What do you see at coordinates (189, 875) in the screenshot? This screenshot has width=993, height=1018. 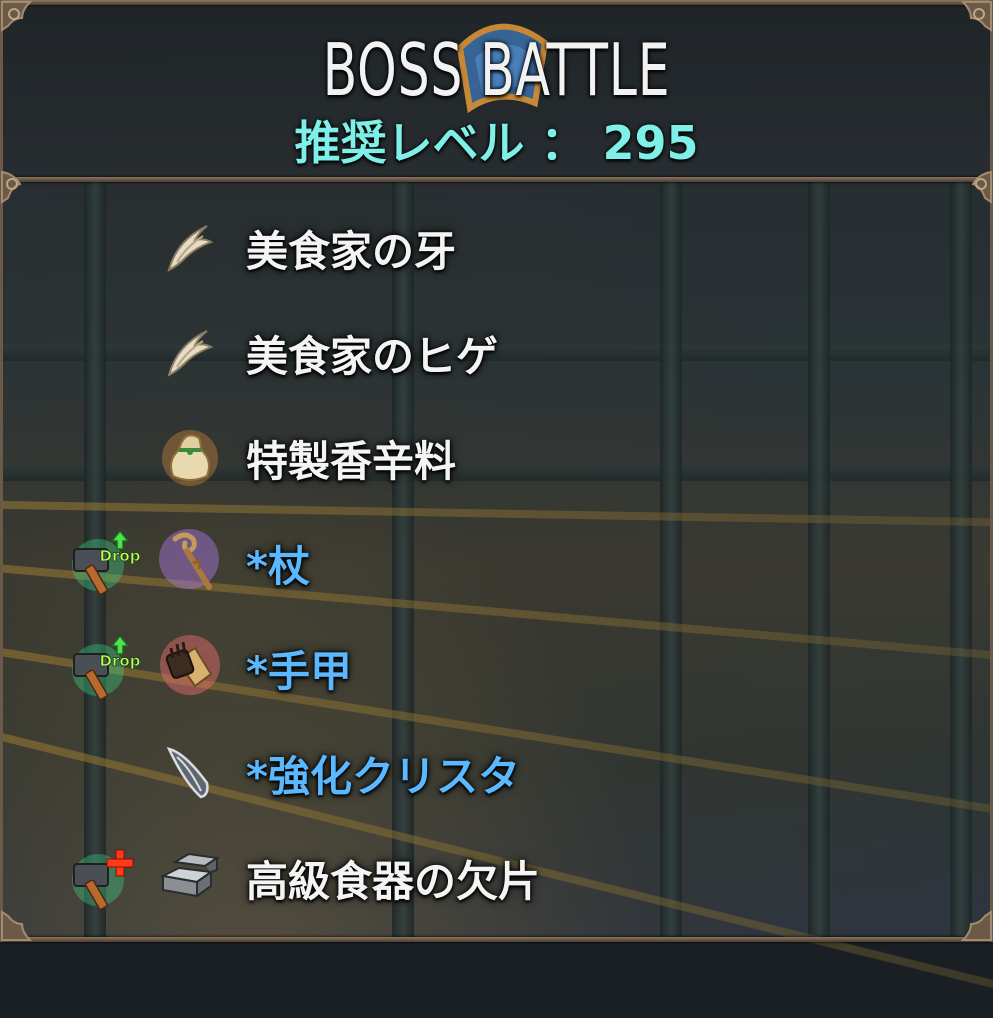 I see `metal-ingot-icon` at bounding box center [189, 875].